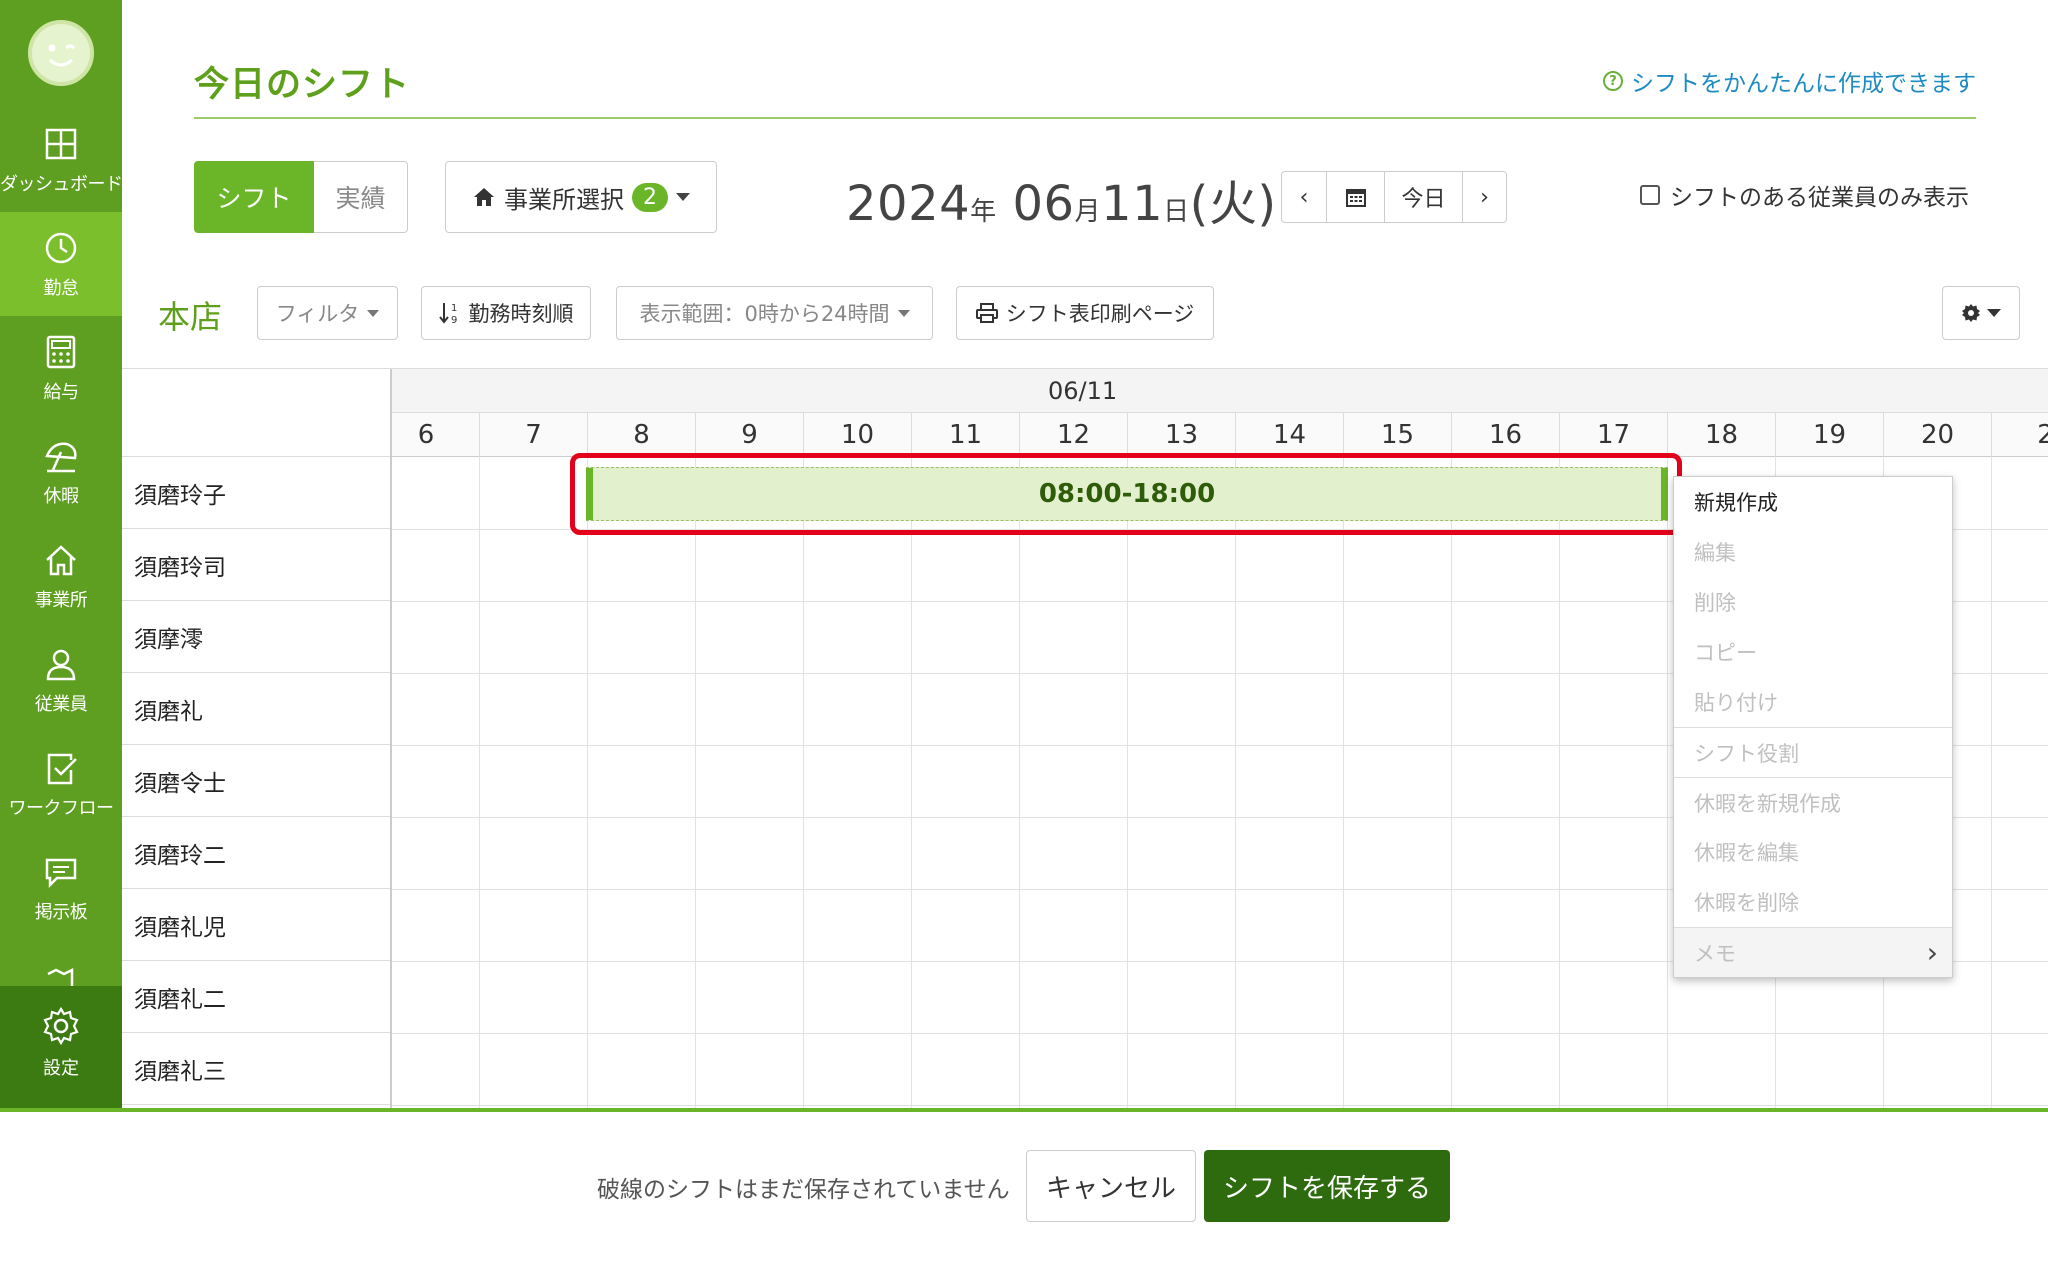 Image resolution: width=2048 pixels, height=1266 pixels. Describe the element at coordinates (1233, 204) in the screenshot. I see `date-weekday: (火)` at that location.